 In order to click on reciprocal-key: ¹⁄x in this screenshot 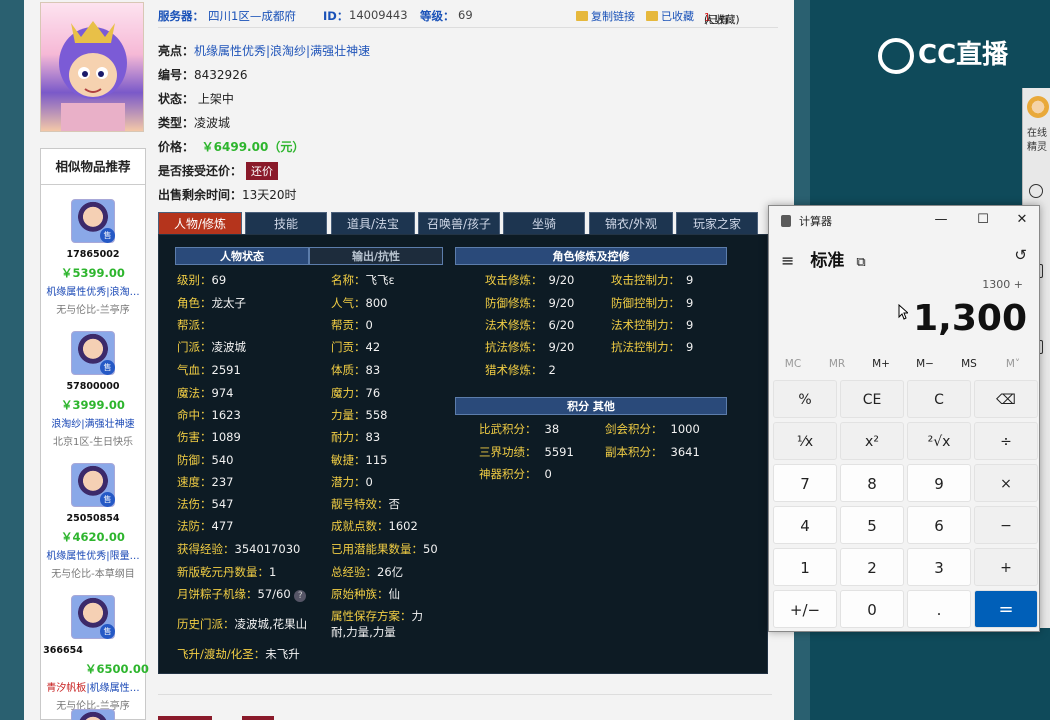, I will do `click(805, 441)`.